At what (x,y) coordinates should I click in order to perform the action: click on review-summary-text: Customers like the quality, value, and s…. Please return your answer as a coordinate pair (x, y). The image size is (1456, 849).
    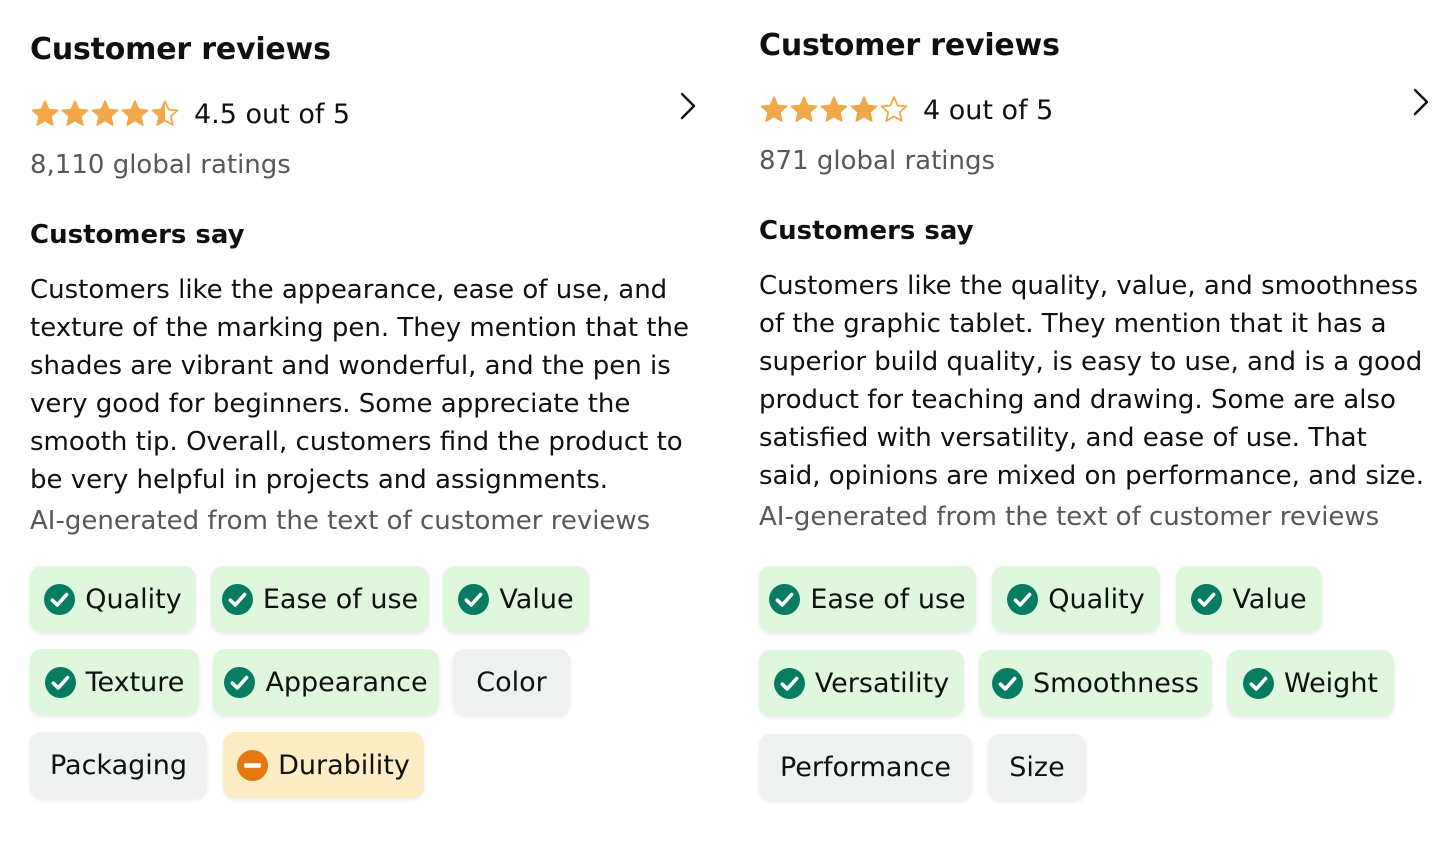
    Looking at the image, I should click on (1092, 381).